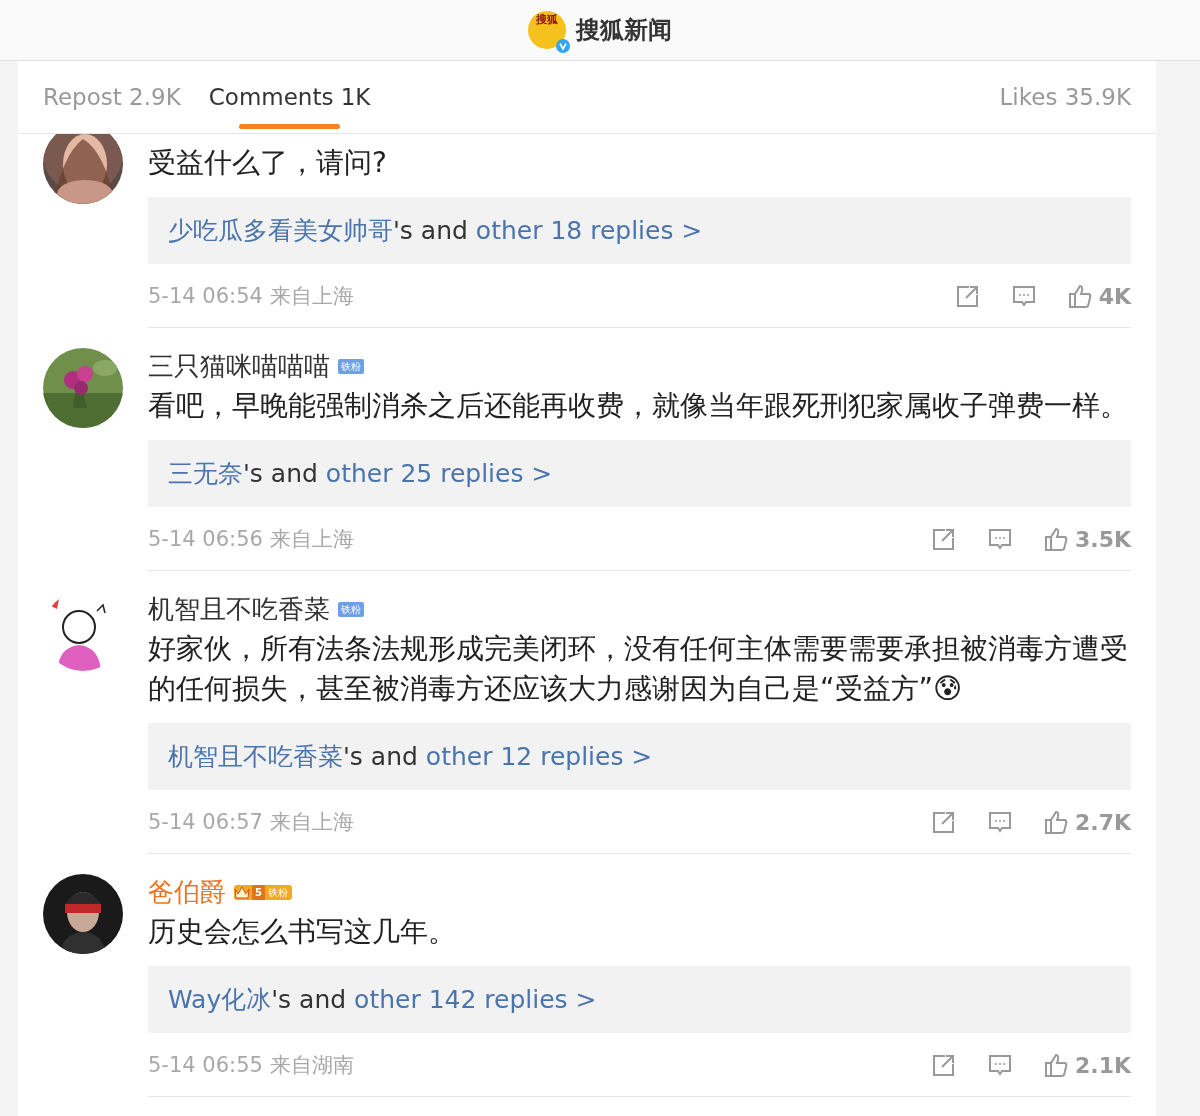  I want to click on like-button: 2.1K, so click(1086, 1065).